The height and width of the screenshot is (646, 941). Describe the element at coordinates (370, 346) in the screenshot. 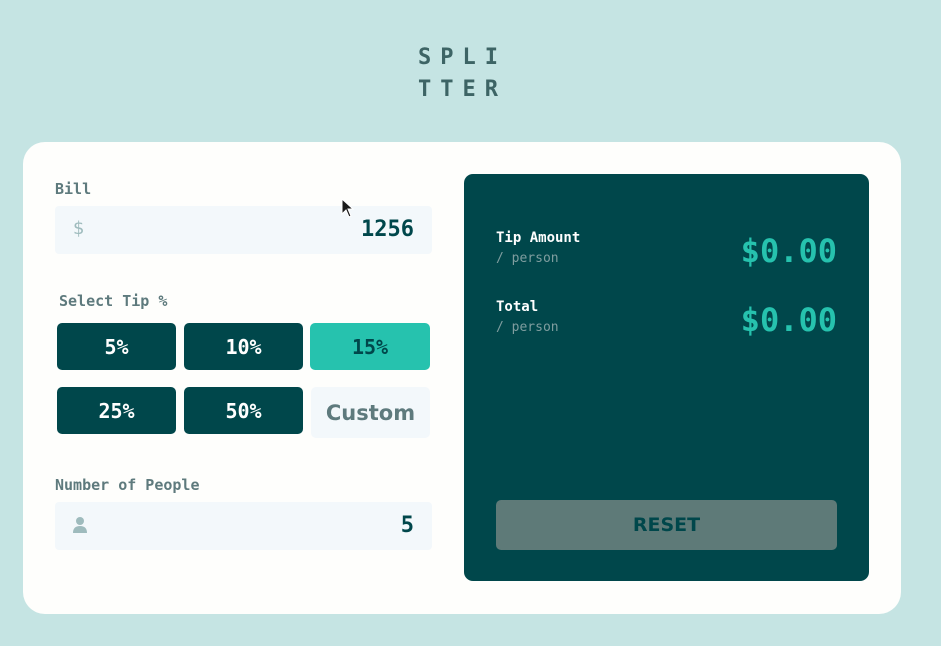

I see `tip-button-15: 15%` at that location.